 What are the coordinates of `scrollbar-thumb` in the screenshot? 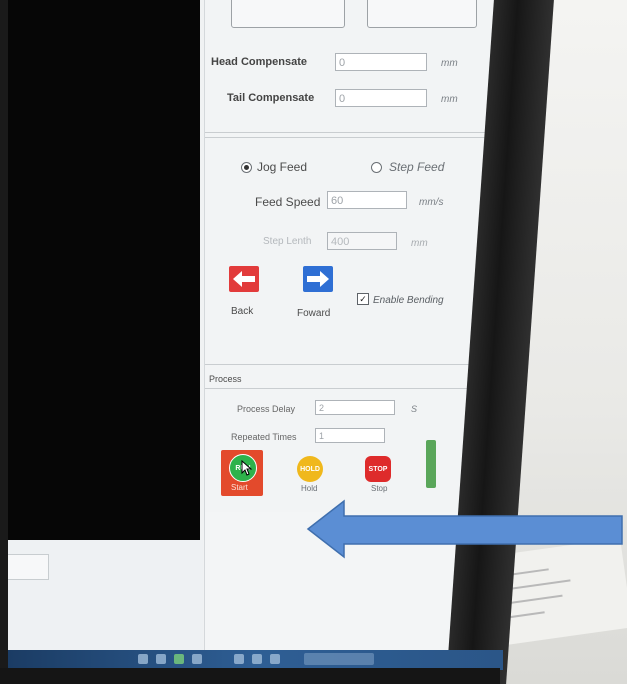 It's located at (431, 464).